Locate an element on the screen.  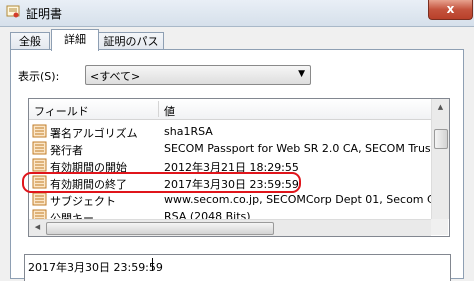
horizontal-scroll-thumb is located at coordinates (160, 228).